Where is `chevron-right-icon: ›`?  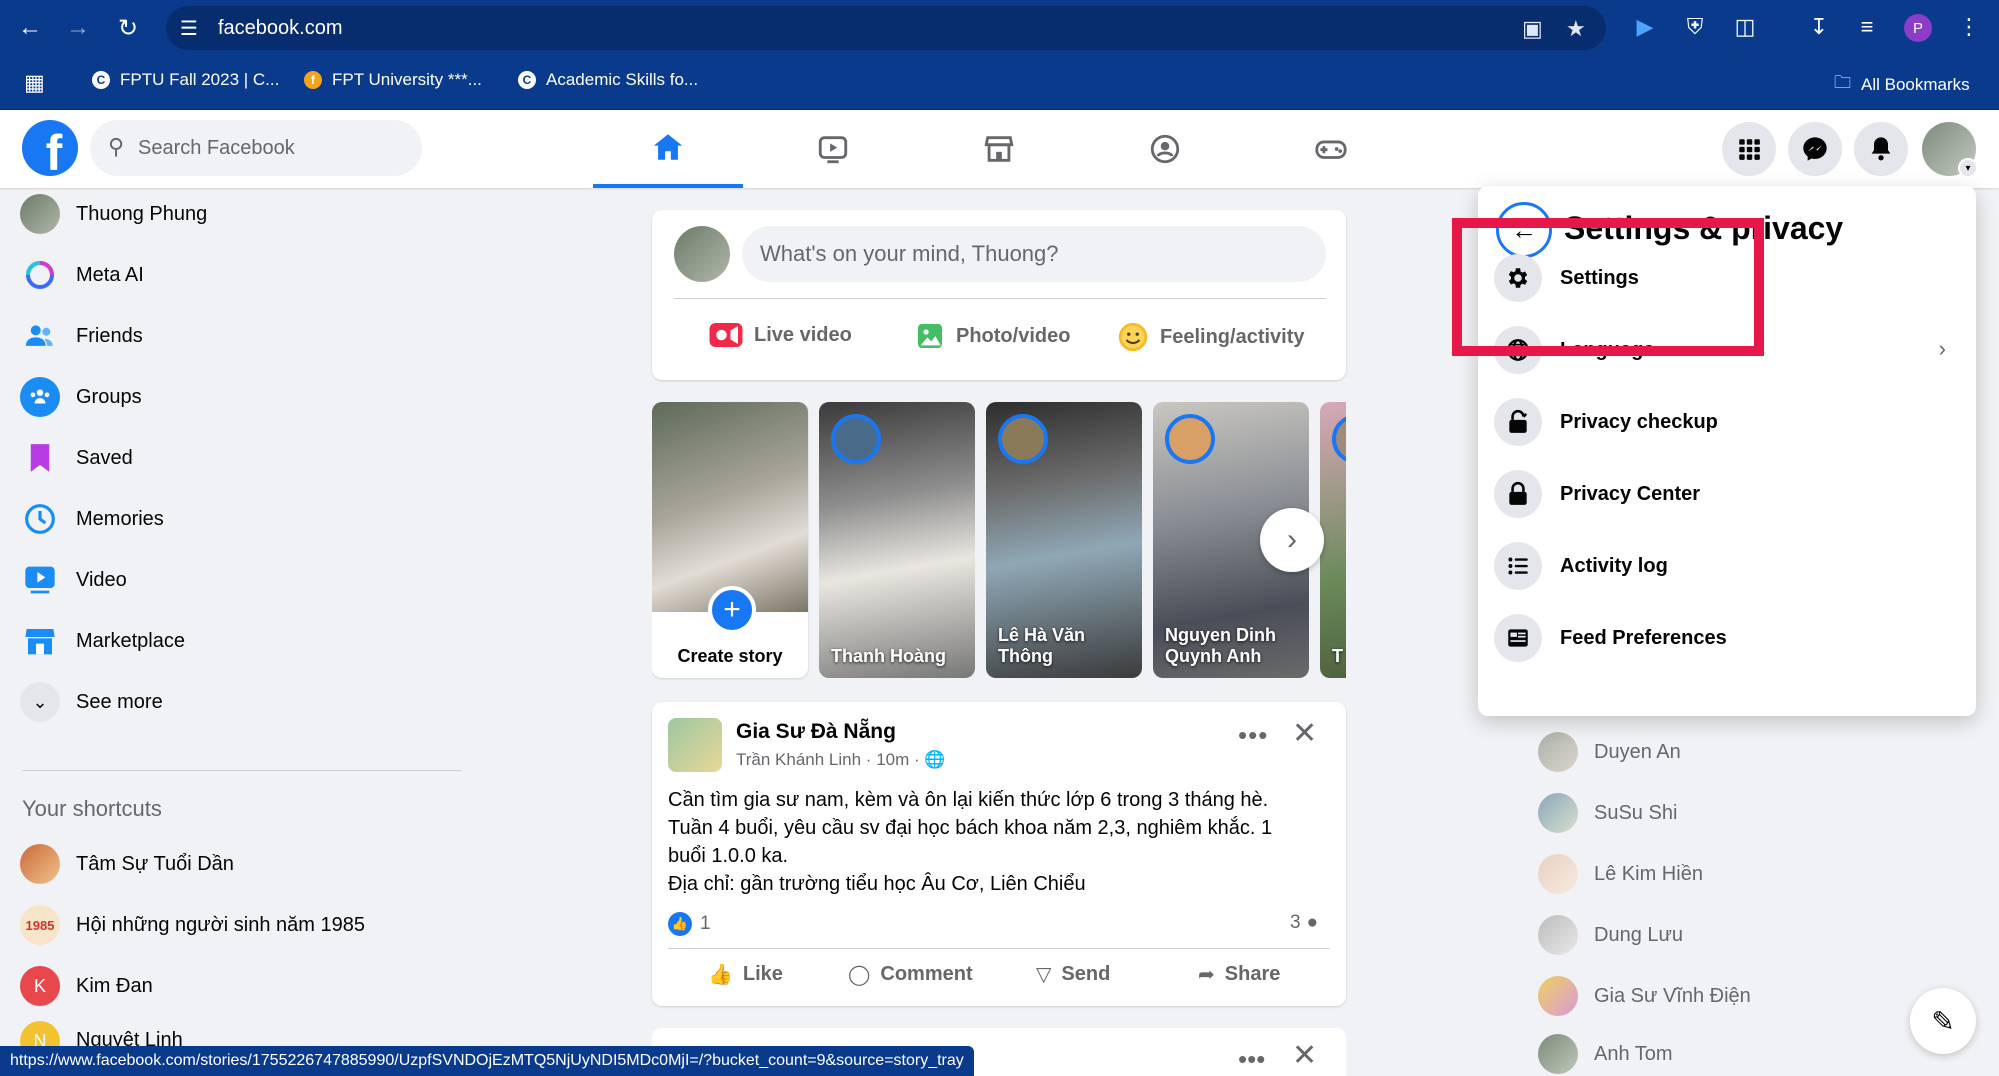 chevron-right-icon: › is located at coordinates (1942, 348).